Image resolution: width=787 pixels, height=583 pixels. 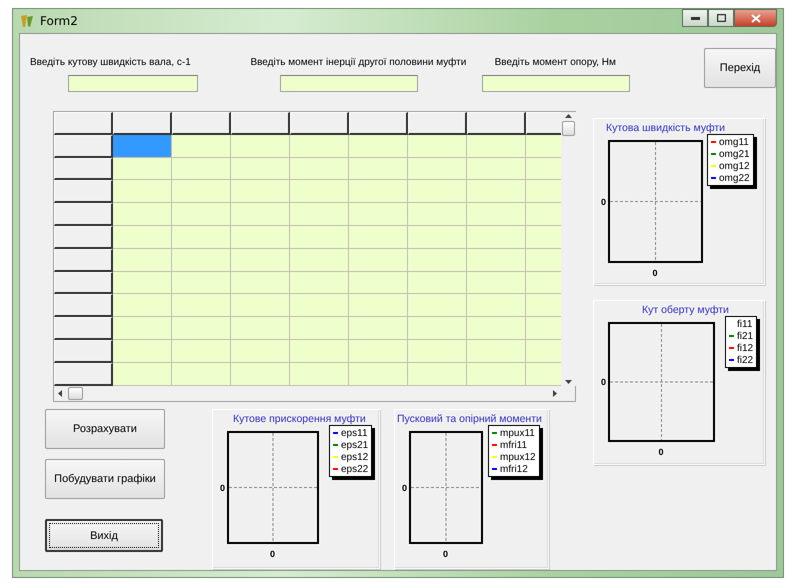 What do you see at coordinates (695, 18) in the screenshot?
I see `minimize-button` at bounding box center [695, 18].